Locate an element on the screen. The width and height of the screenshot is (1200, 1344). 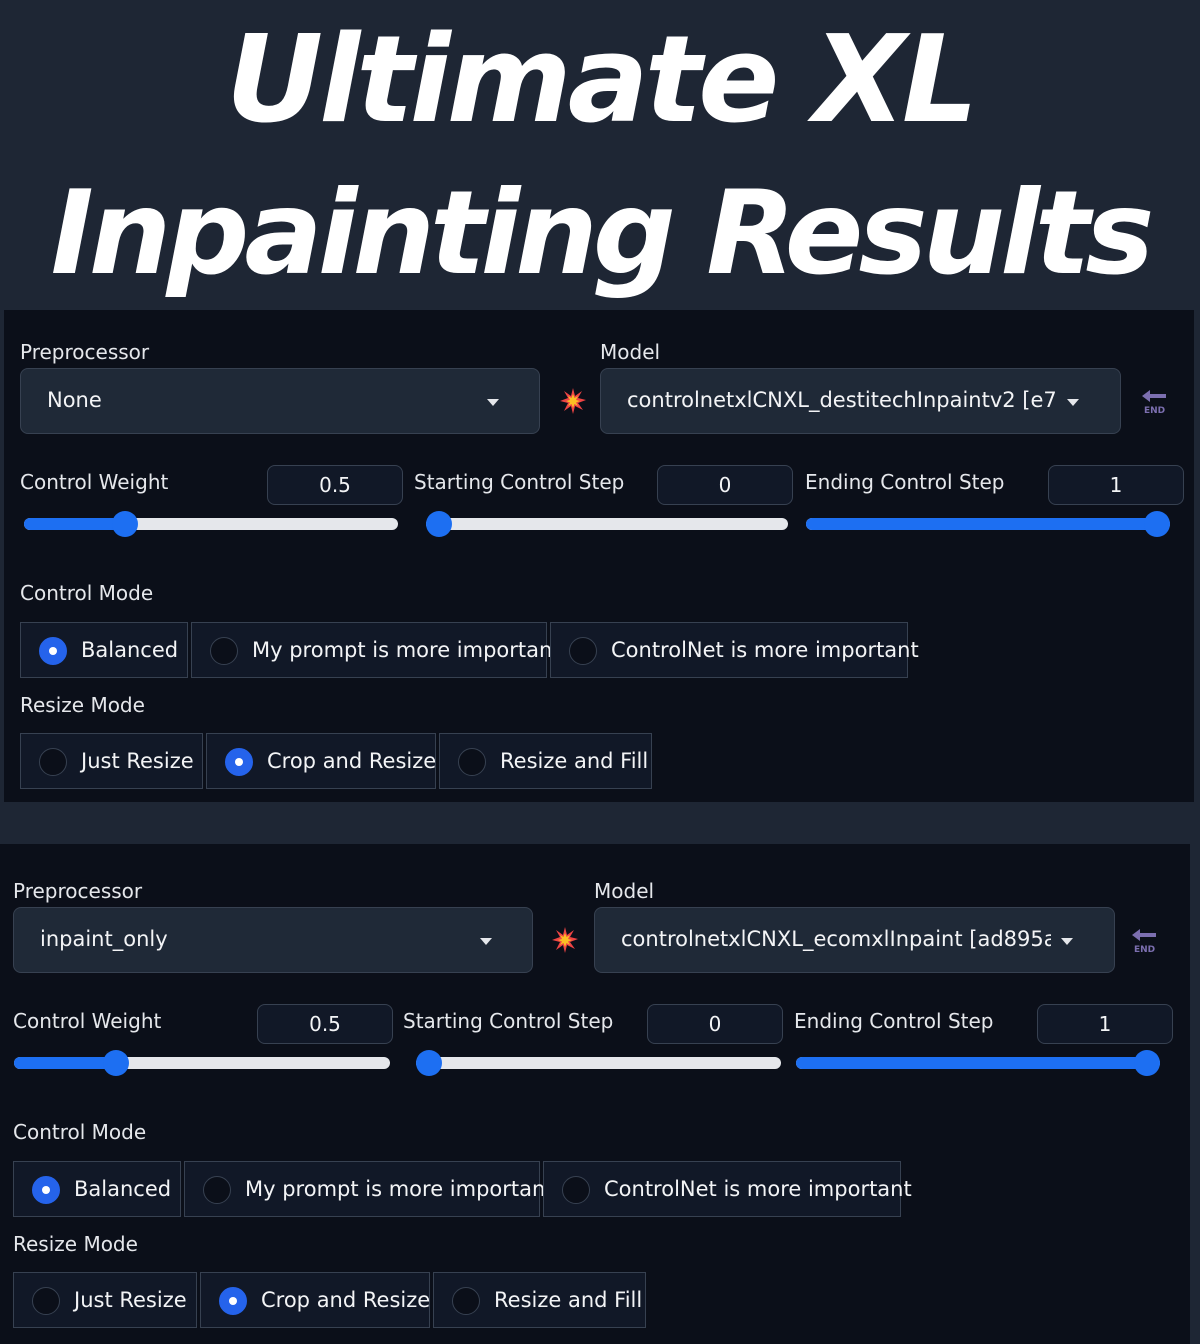
preprocessor-dropdown: inpaint_only is located at coordinates (273, 940).